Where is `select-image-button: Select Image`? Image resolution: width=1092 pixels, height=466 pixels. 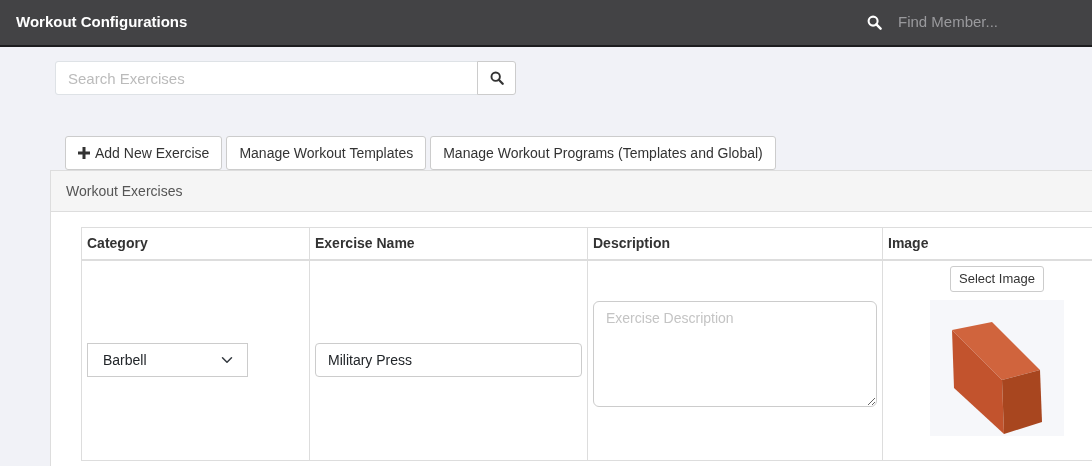
select-image-button: Select Image is located at coordinates (997, 279).